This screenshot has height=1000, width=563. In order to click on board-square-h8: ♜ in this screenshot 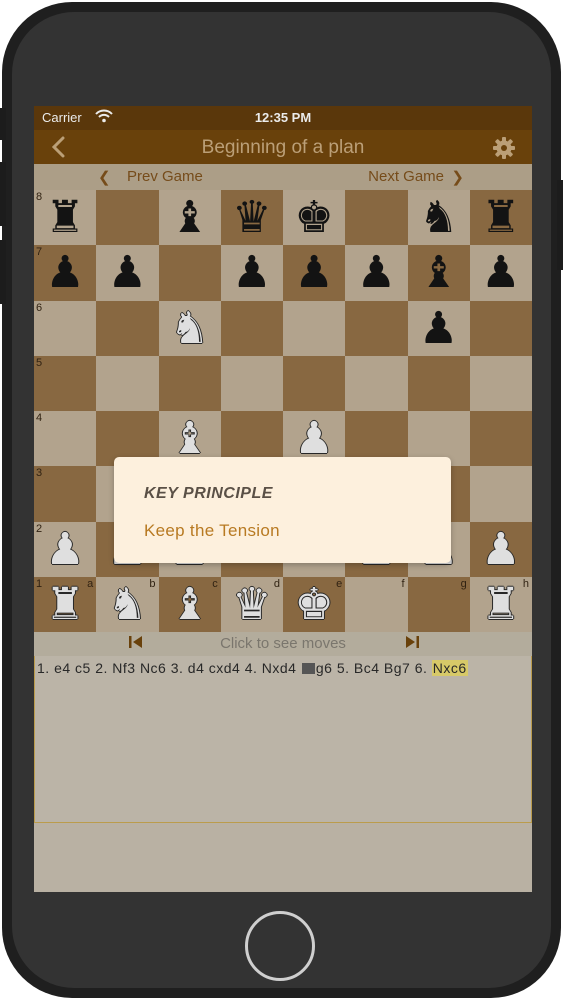, I will do `click(500, 218)`.